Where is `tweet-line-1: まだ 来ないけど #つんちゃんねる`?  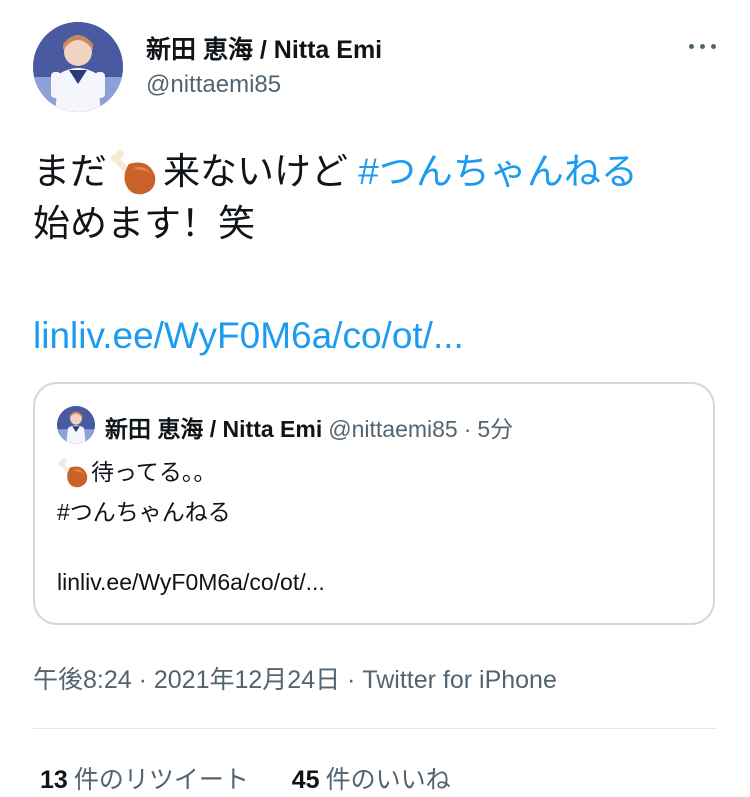 tweet-line-1: まだ 来ないけど #つんちゃんねる is located at coordinates (378, 172).